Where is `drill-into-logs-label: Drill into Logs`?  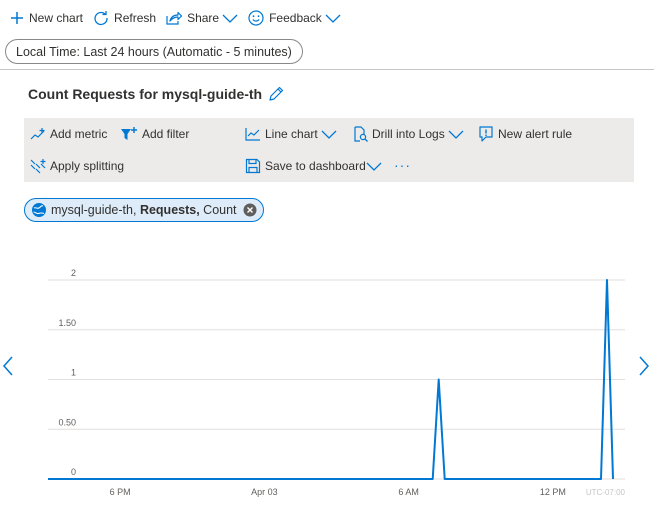 drill-into-logs-label: Drill into Logs is located at coordinates (408, 134).